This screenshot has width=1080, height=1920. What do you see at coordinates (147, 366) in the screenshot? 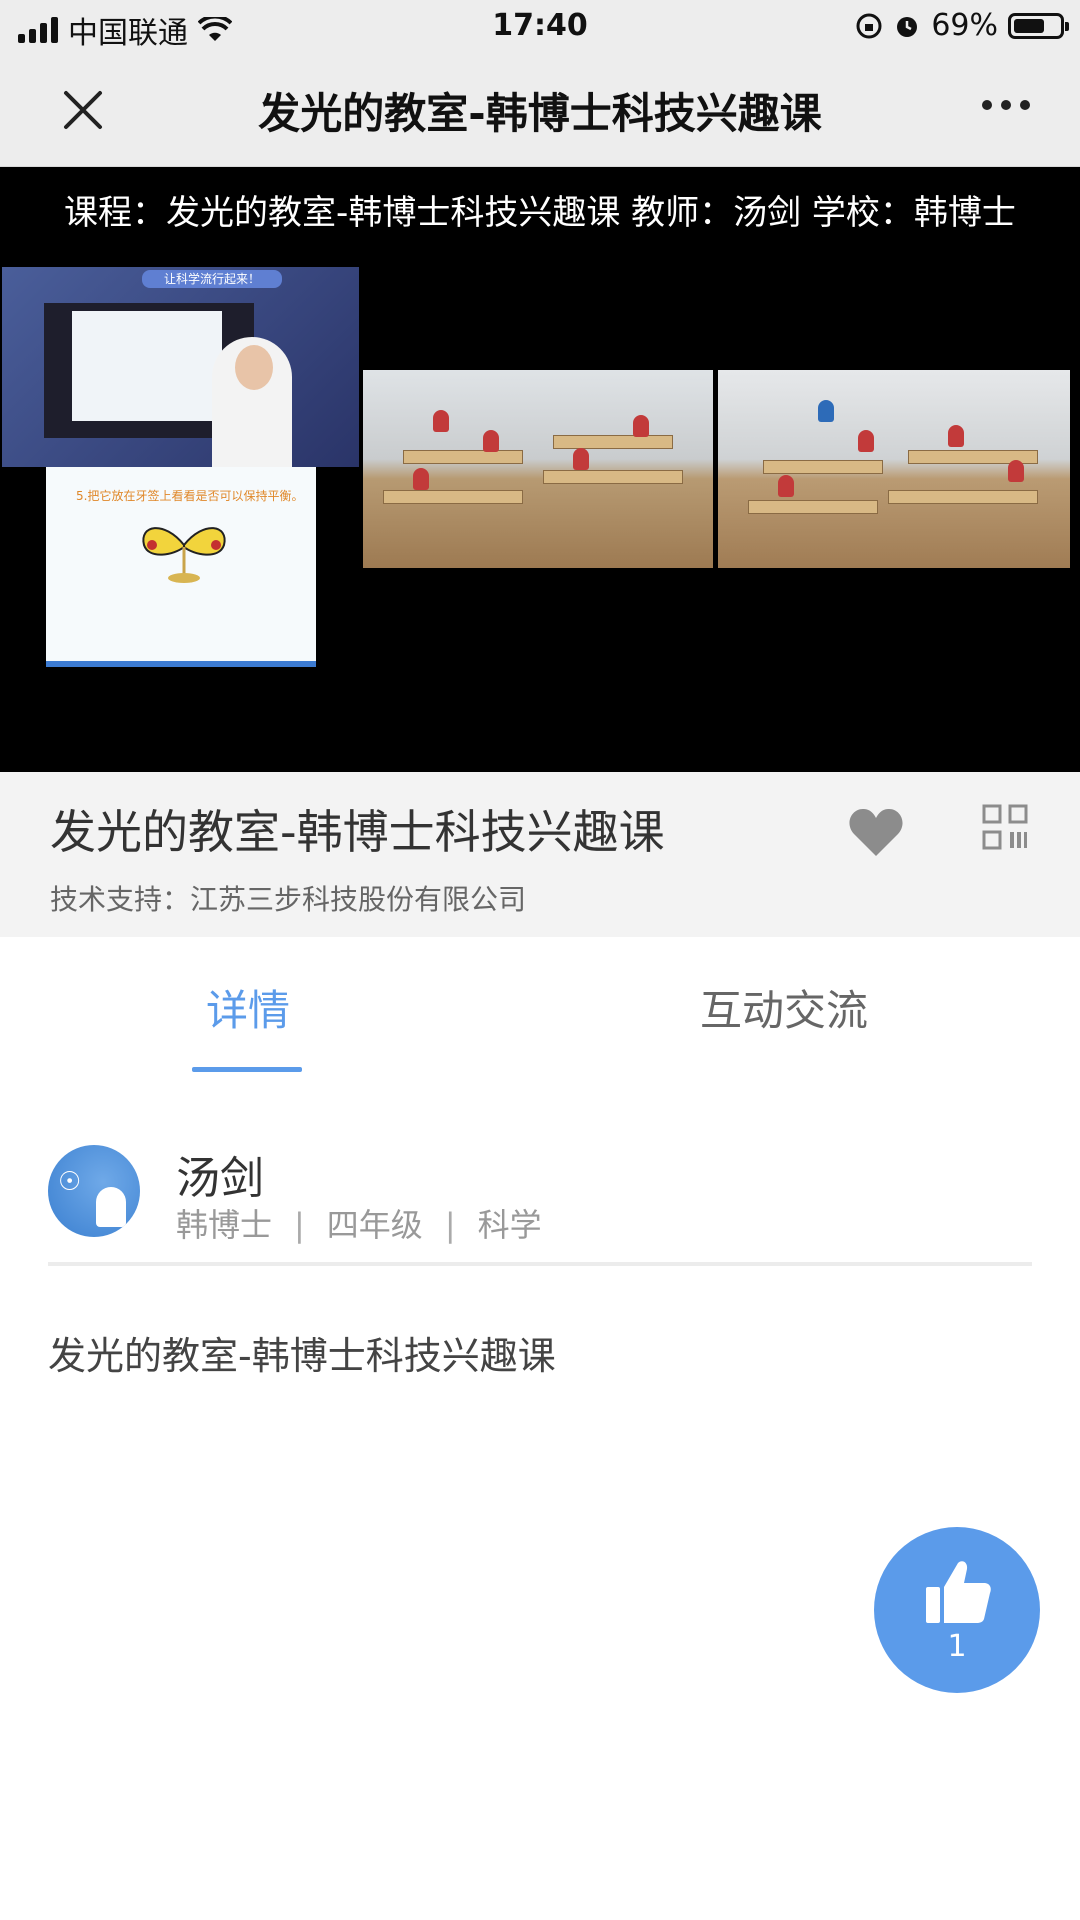
I see `screen-content` at bounding box center [147, 366].